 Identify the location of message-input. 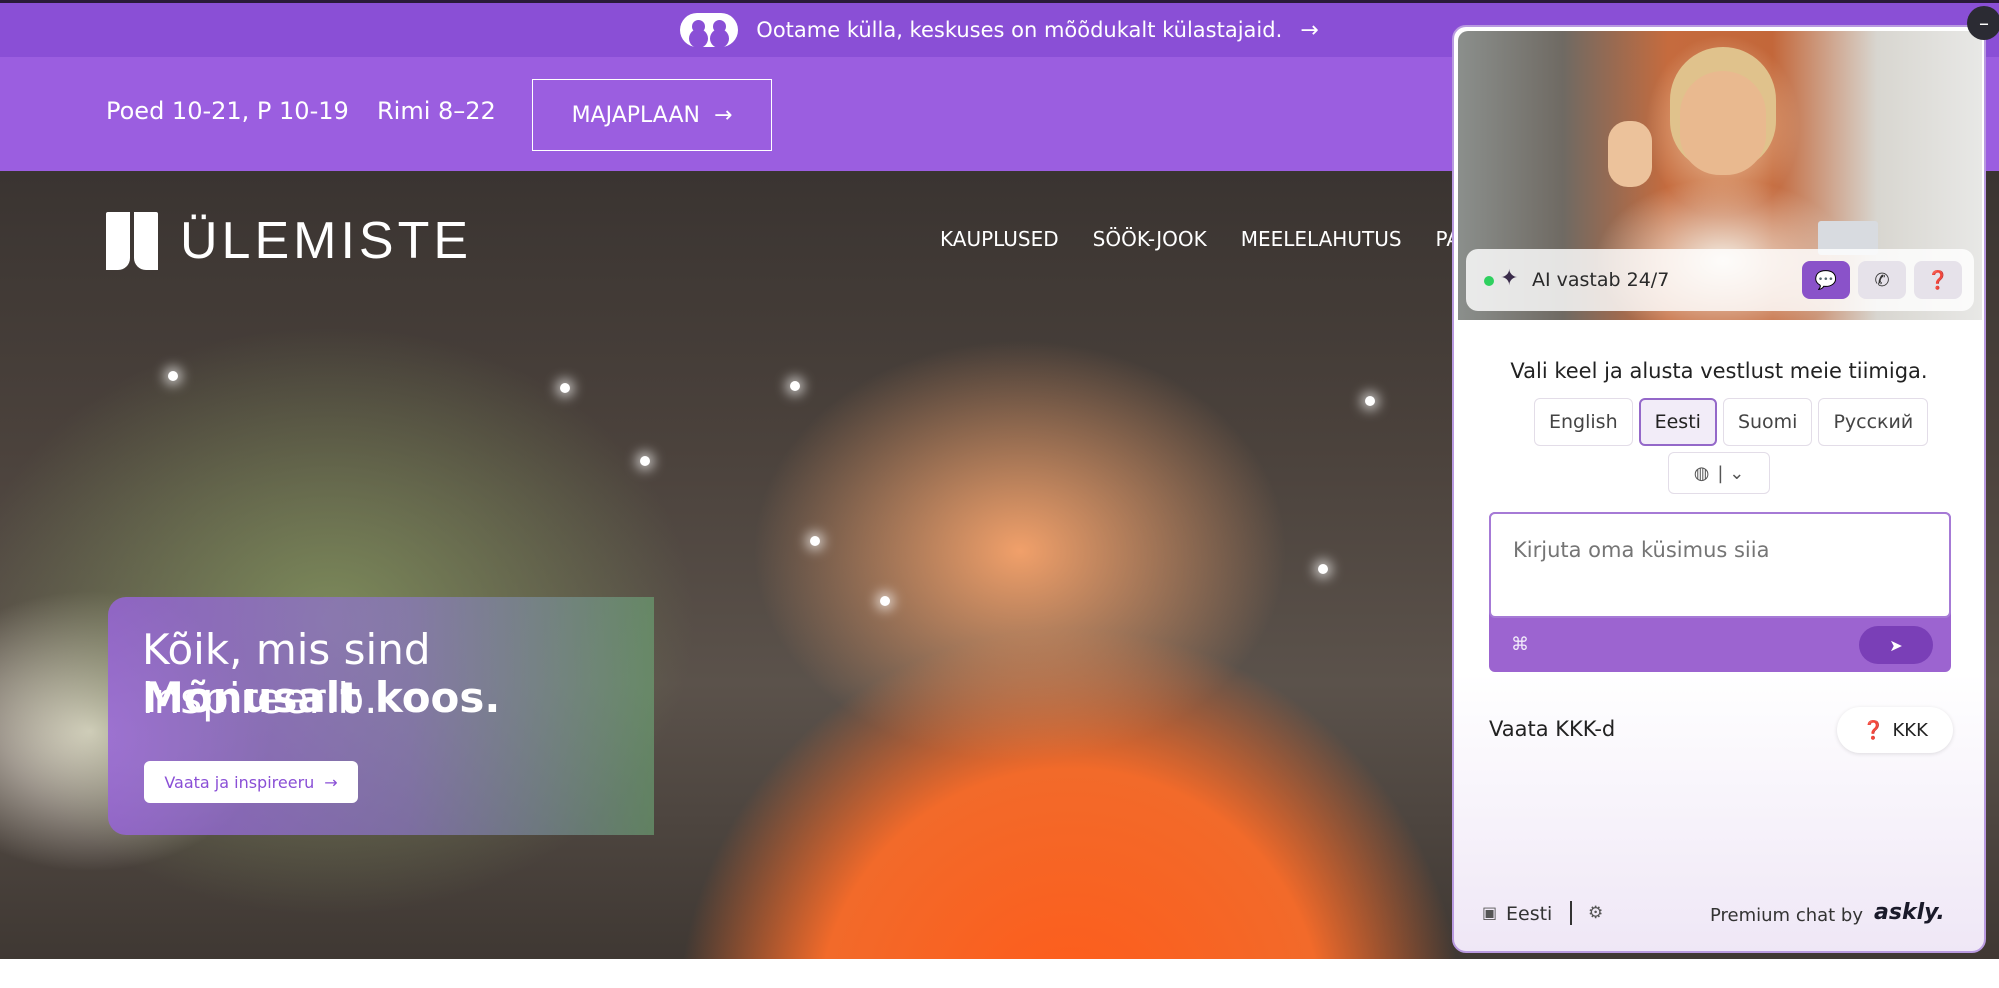
(1720, 565).